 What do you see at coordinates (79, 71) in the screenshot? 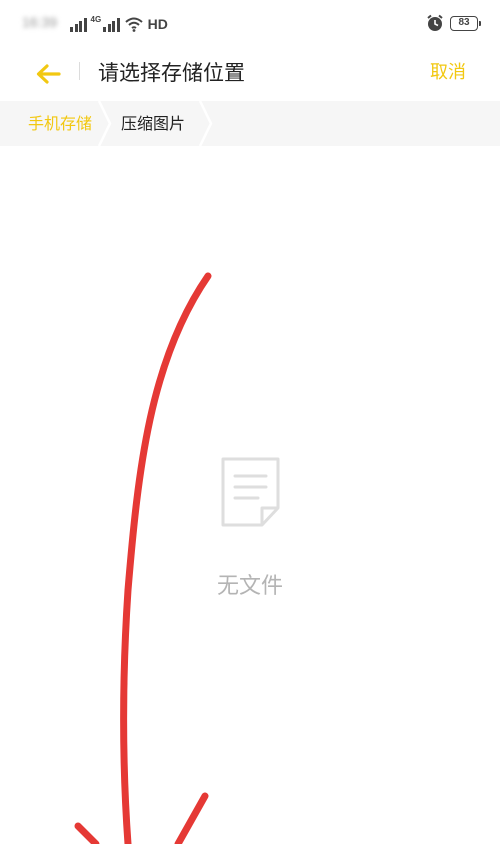
I see `header-divider` at bounding box center [79, 71].